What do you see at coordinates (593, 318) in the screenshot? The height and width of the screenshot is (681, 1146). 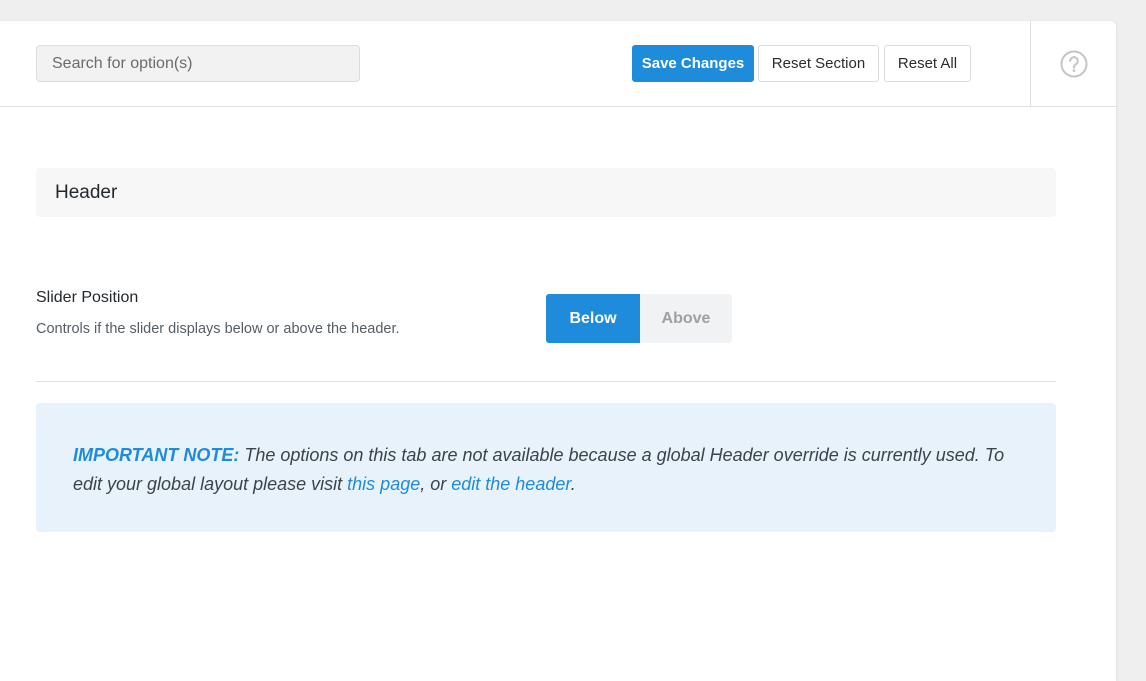 I see `option-below: Below` at bounding box center [593, 318].